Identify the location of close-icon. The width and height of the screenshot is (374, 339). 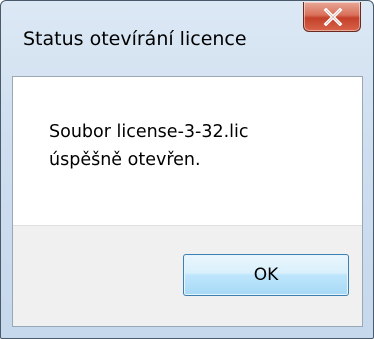
(333, 17).